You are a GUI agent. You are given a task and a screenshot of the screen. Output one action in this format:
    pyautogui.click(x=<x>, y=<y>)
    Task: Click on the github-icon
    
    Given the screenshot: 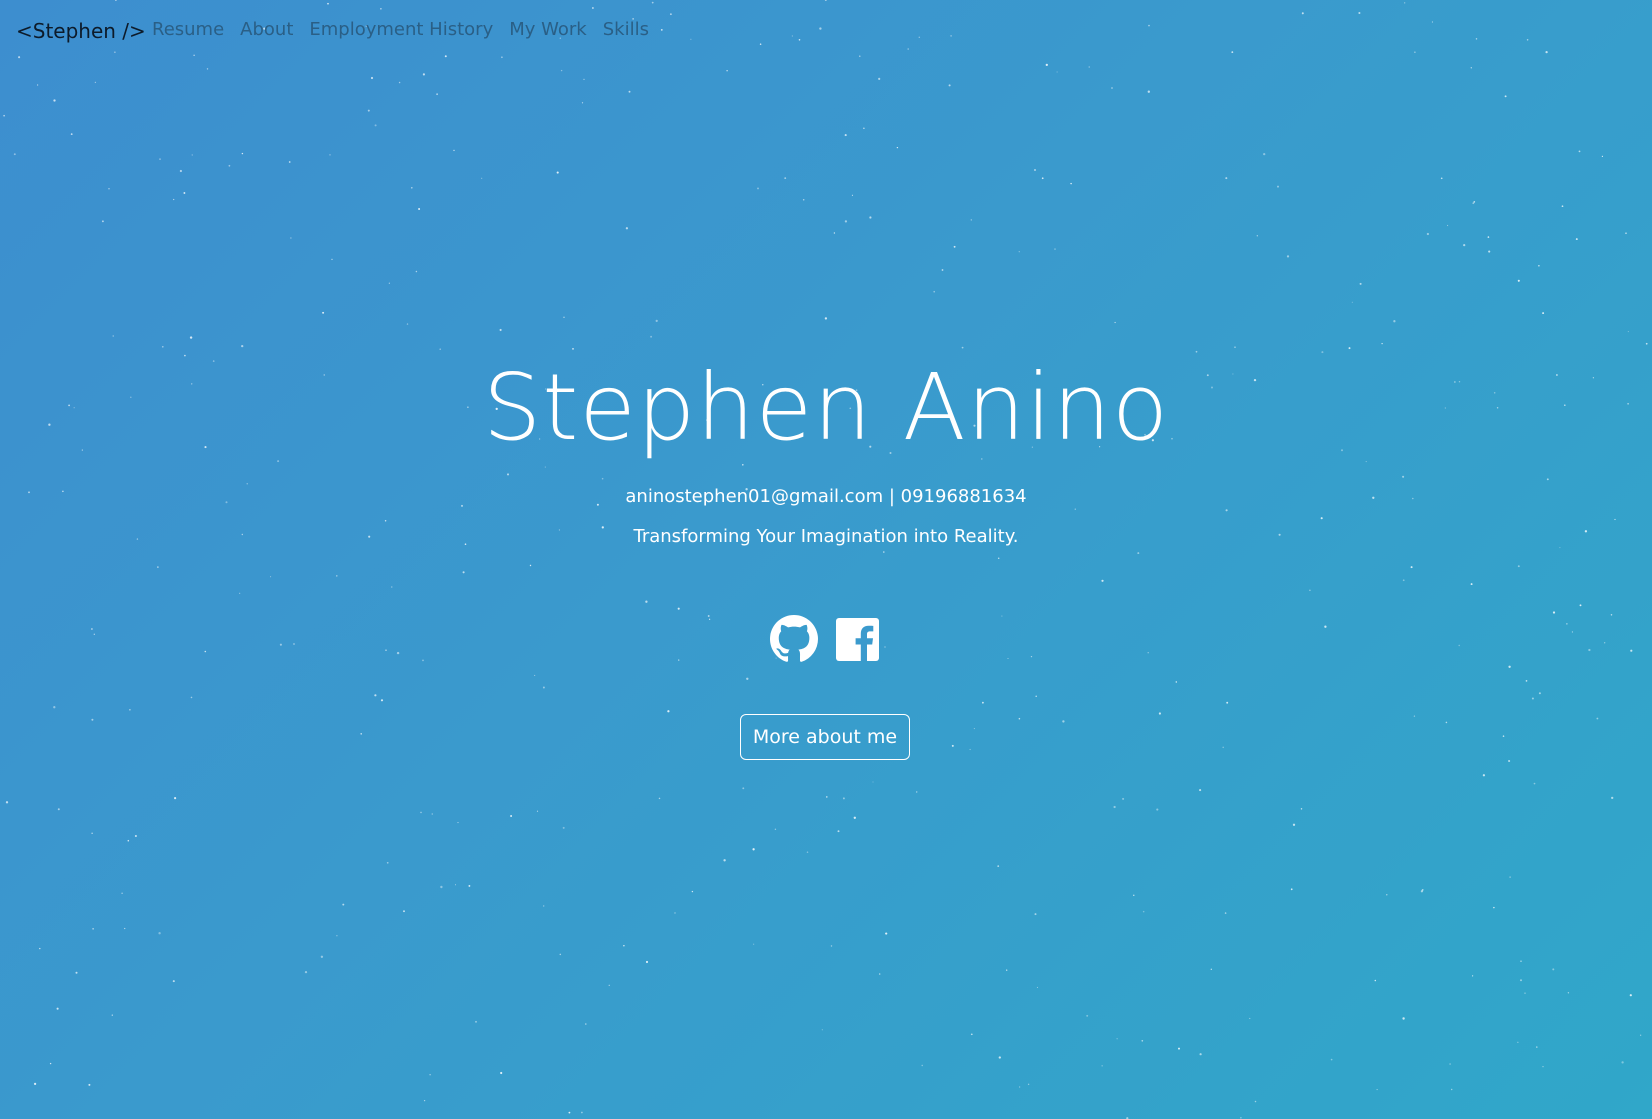 What is the action you would take?
    pyautogui.click(x=794, y=638)
    